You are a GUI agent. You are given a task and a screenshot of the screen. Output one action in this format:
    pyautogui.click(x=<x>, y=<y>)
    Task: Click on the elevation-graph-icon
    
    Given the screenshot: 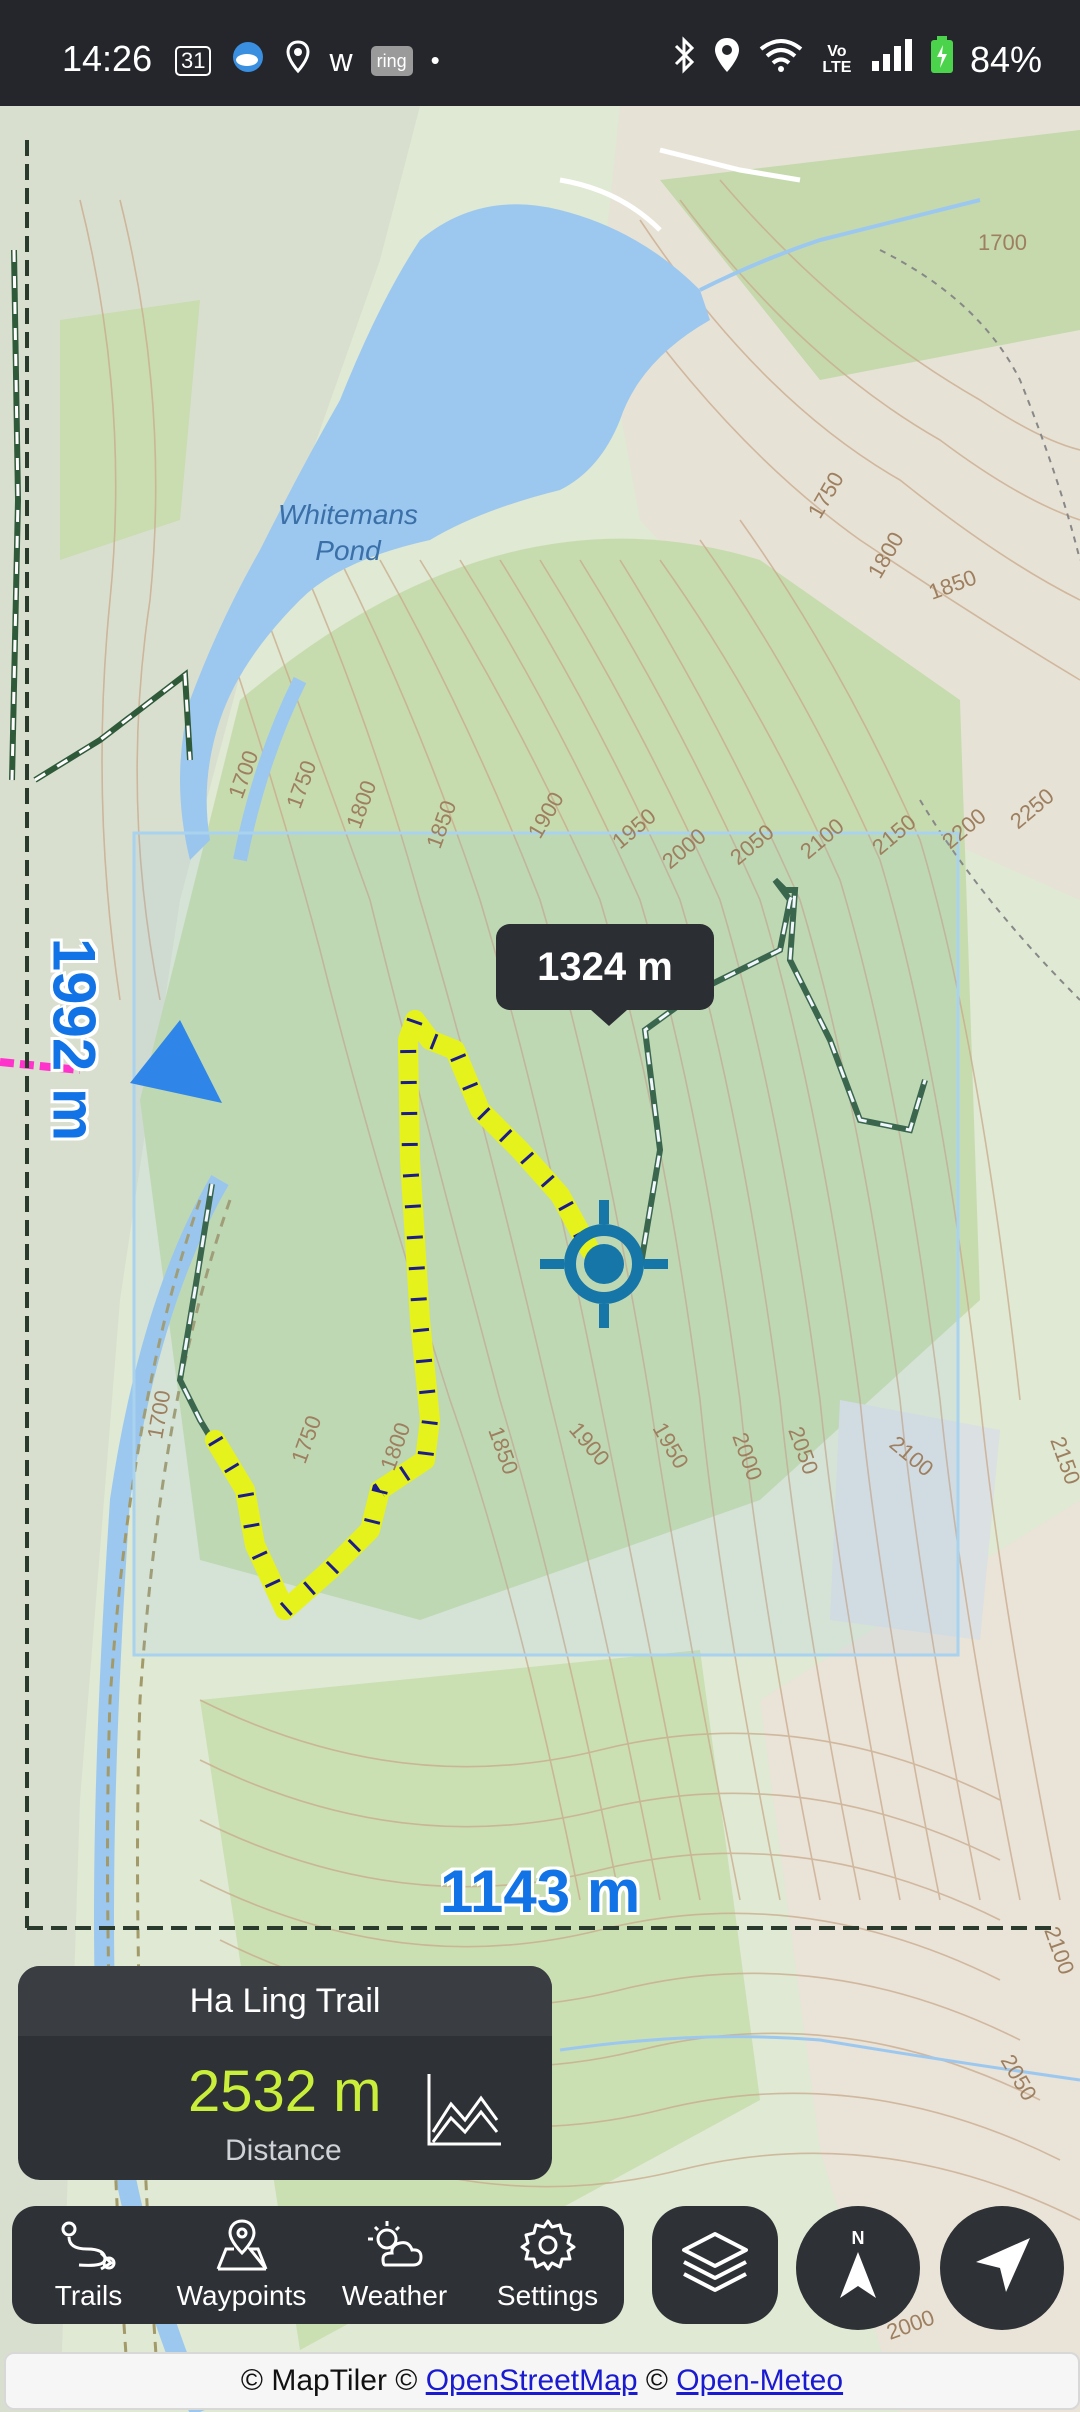 What is the action you would take?
    pyautogui.click(x=463, y=2112)
    